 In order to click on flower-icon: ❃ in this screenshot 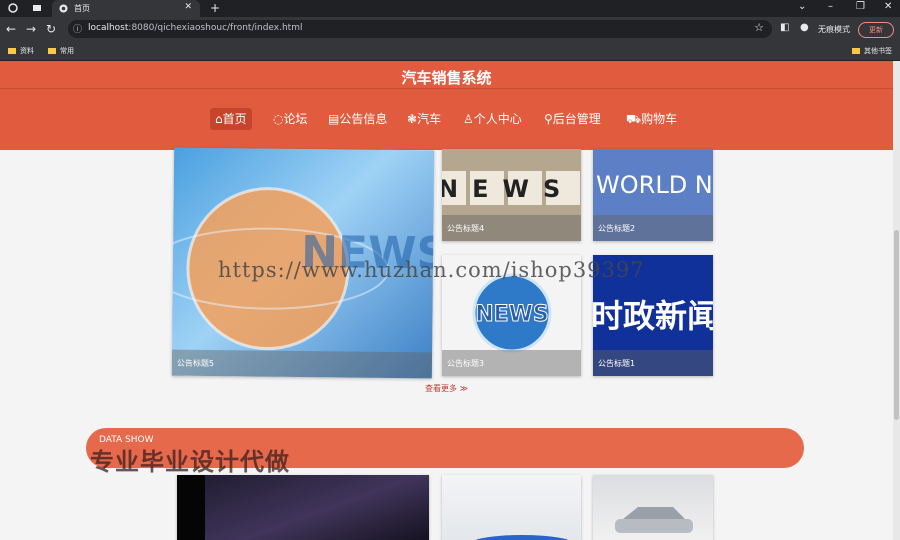, I will do `click(412, 119)`.